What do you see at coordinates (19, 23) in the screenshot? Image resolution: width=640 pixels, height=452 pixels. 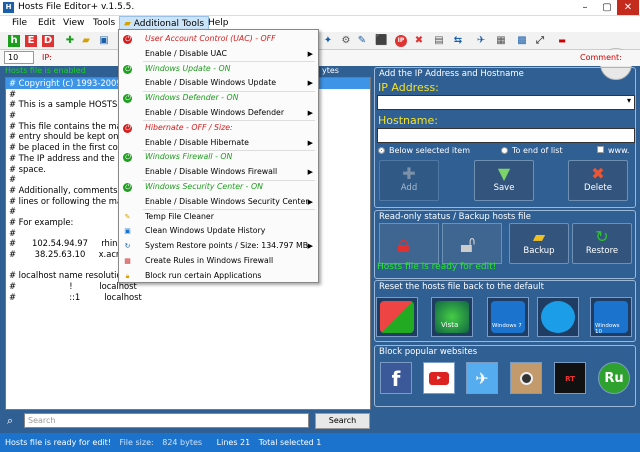 I see `menu-file: File` at bounding box center [19, 23].